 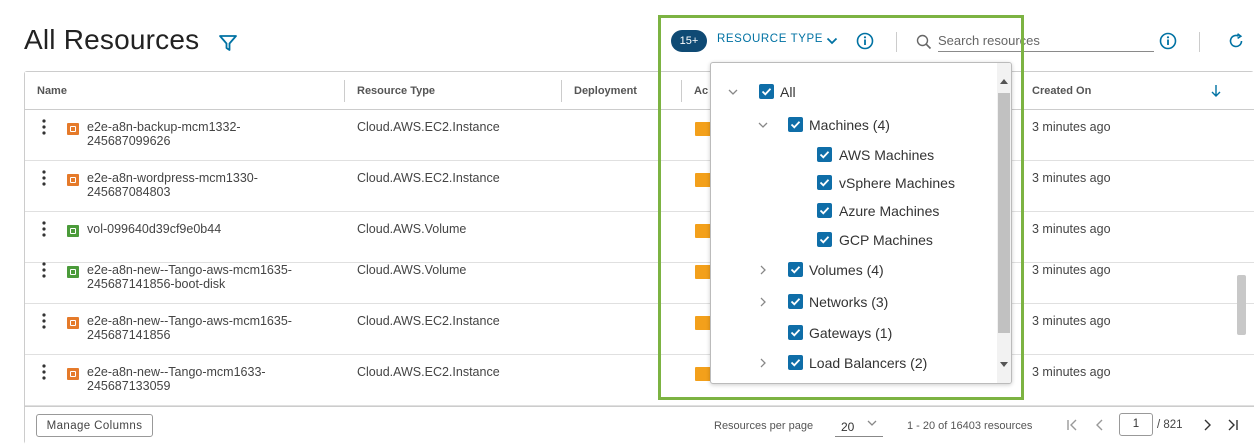 I want to click on checkbox-all, so click(x=766, y=91).